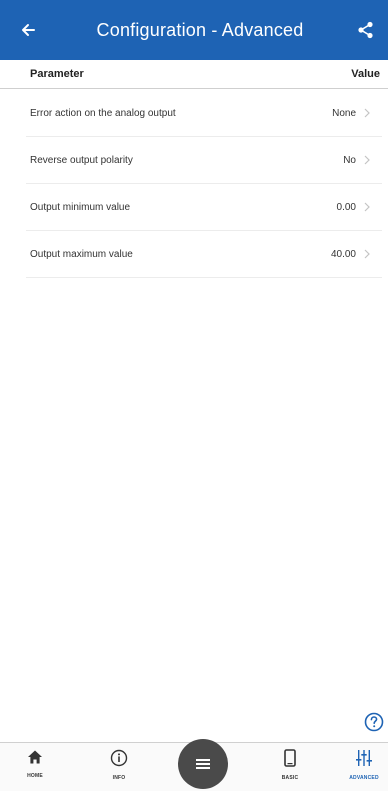 The image size is (388, 791). I want to click on back-button, so click(28, 30).